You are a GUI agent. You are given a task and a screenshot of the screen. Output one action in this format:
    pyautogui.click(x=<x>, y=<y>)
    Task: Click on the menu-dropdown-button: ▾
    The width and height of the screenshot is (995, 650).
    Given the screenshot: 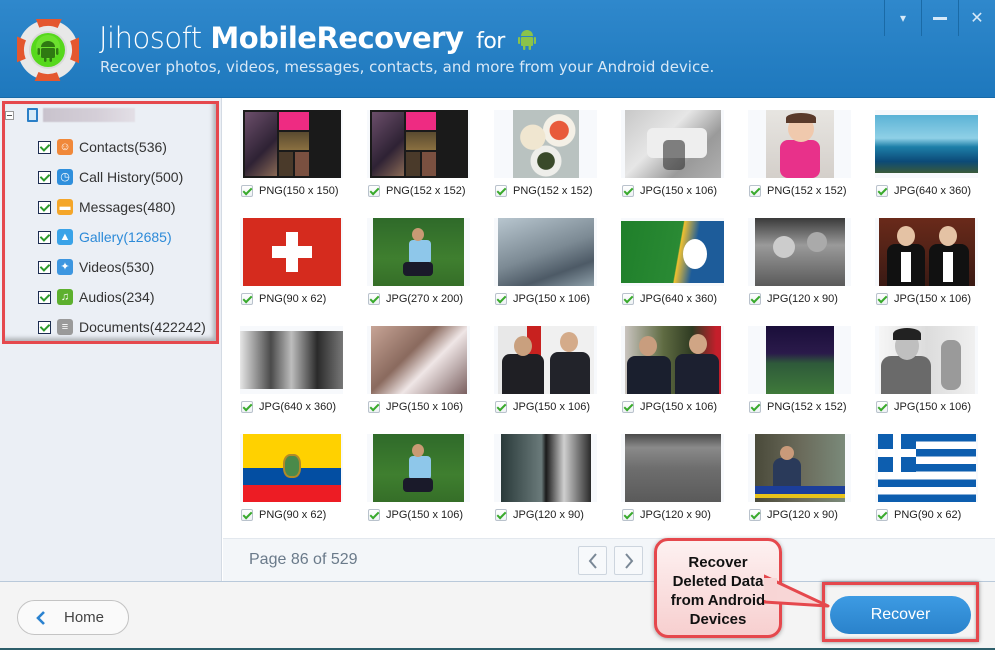 What is the action you would take?
    pyautogui.click(x=902, y=18)
    